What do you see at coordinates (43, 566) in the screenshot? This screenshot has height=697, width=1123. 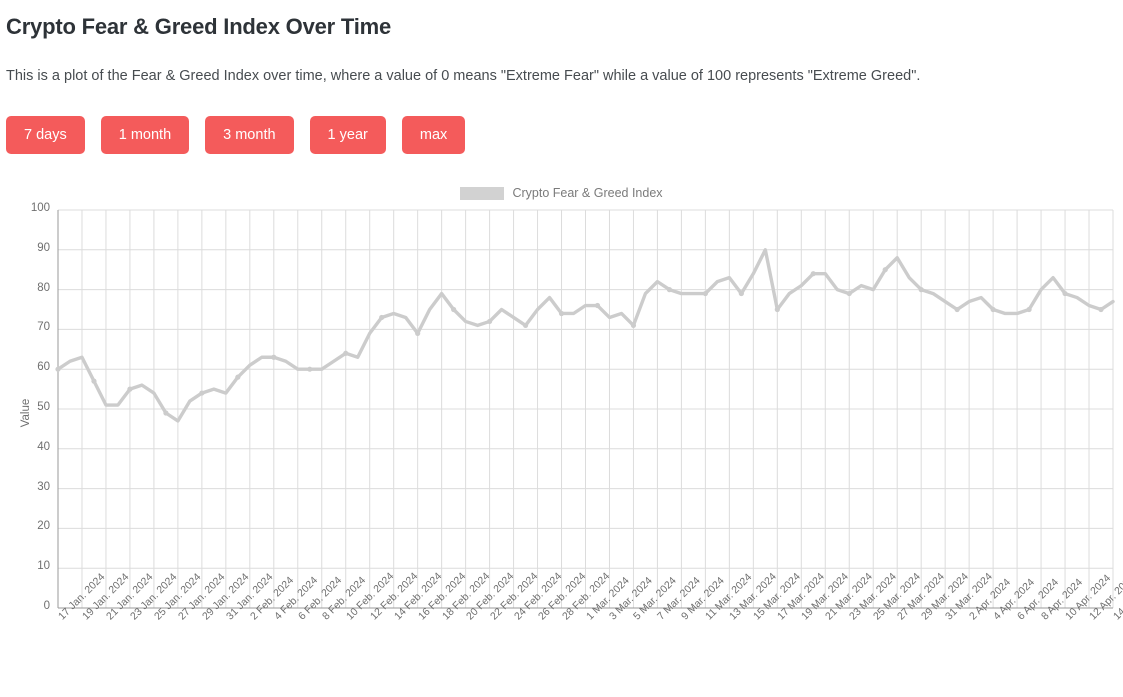 I see `y-tick-label: 10` at bounding box center [43, 566].